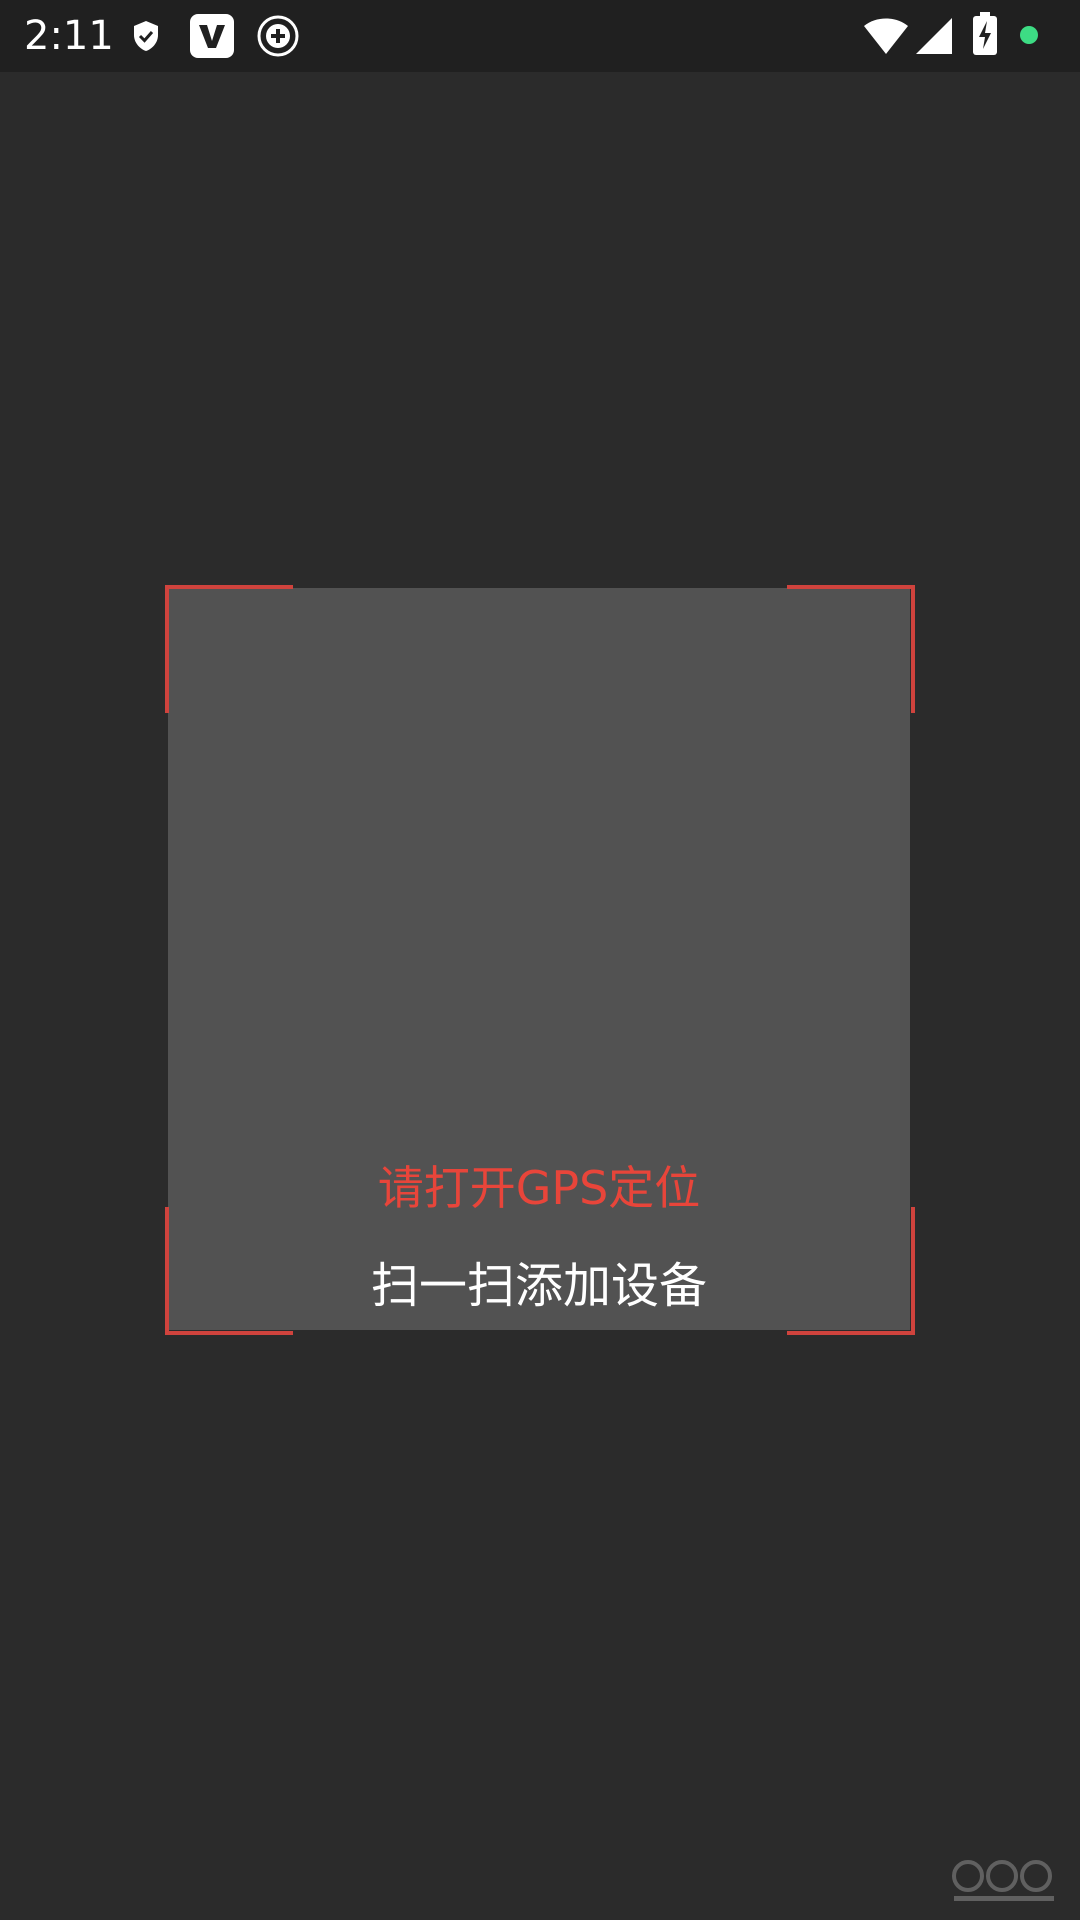  I want to click on signal-icon, so click(934, 36).